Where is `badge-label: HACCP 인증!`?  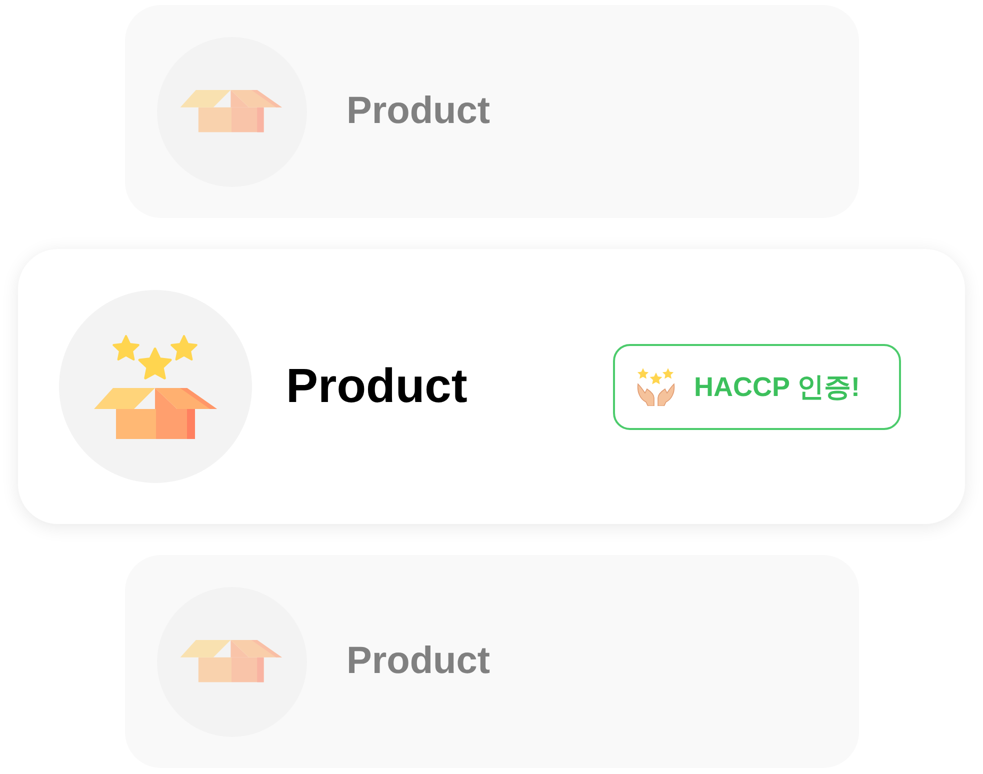 badge-label: HACCP 인증! is located at coordinates (777, 387).